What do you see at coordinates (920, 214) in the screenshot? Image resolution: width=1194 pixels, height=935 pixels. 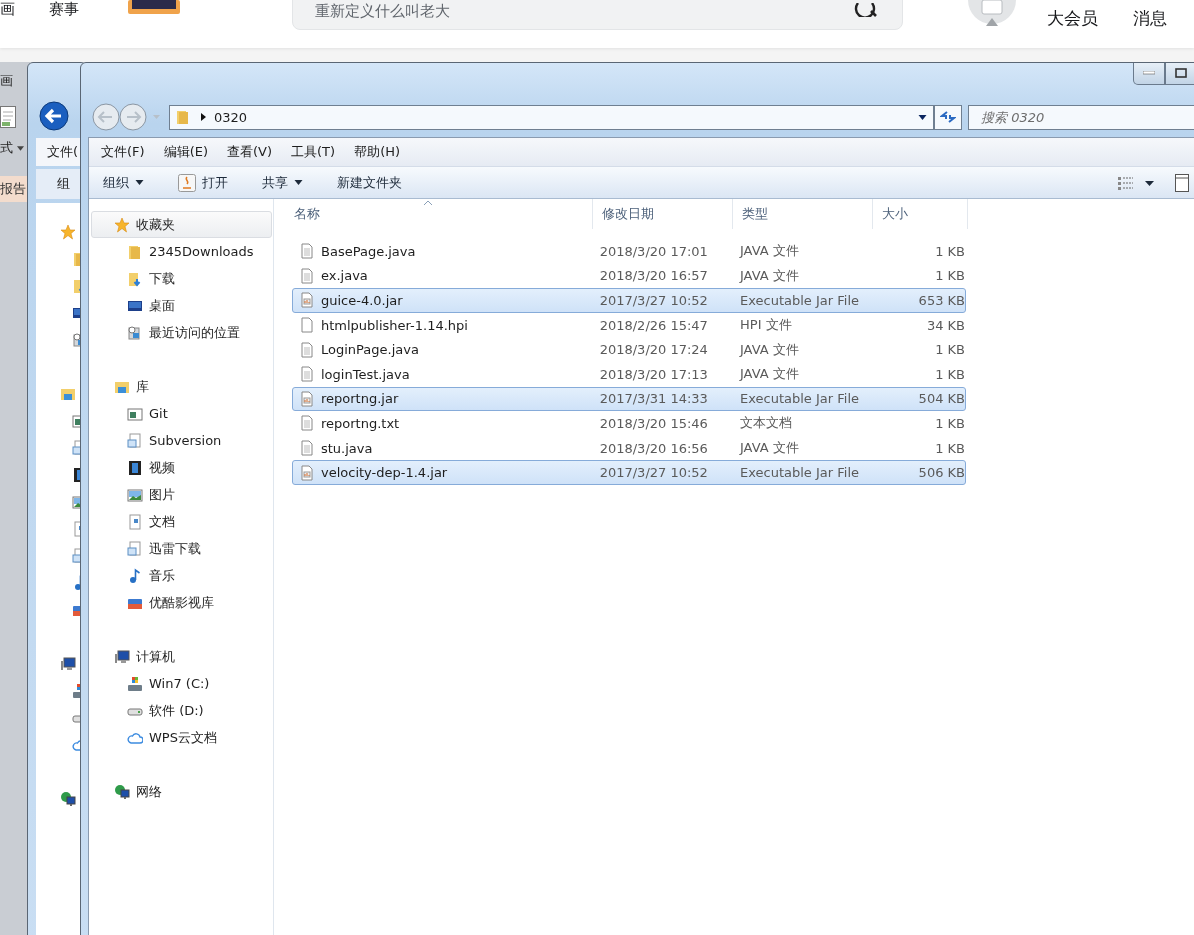 I see `column-header: 大小` at bounding box center [920, 214].